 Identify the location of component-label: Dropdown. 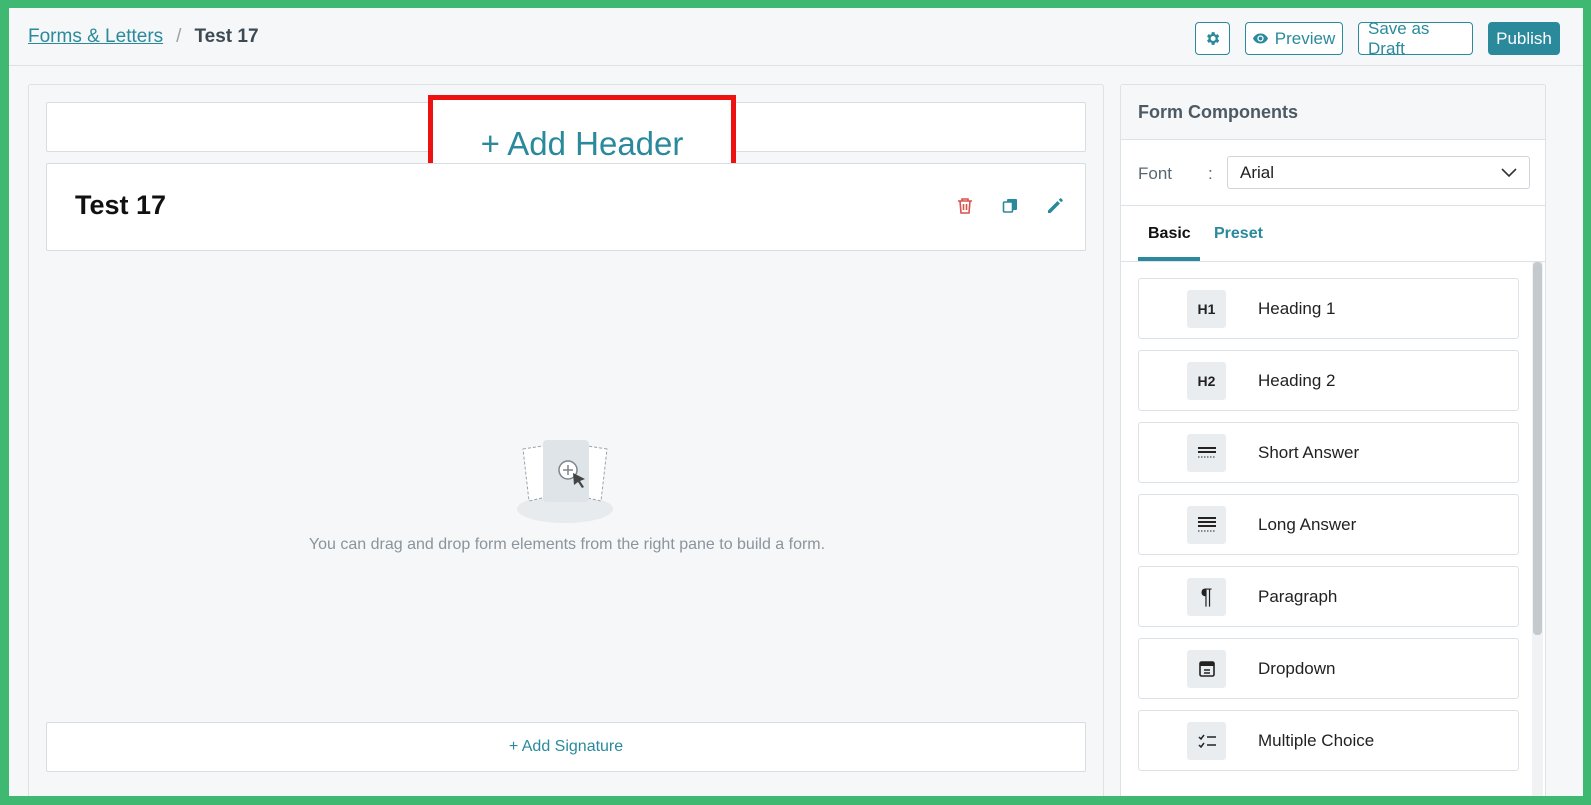
(1297, 668).